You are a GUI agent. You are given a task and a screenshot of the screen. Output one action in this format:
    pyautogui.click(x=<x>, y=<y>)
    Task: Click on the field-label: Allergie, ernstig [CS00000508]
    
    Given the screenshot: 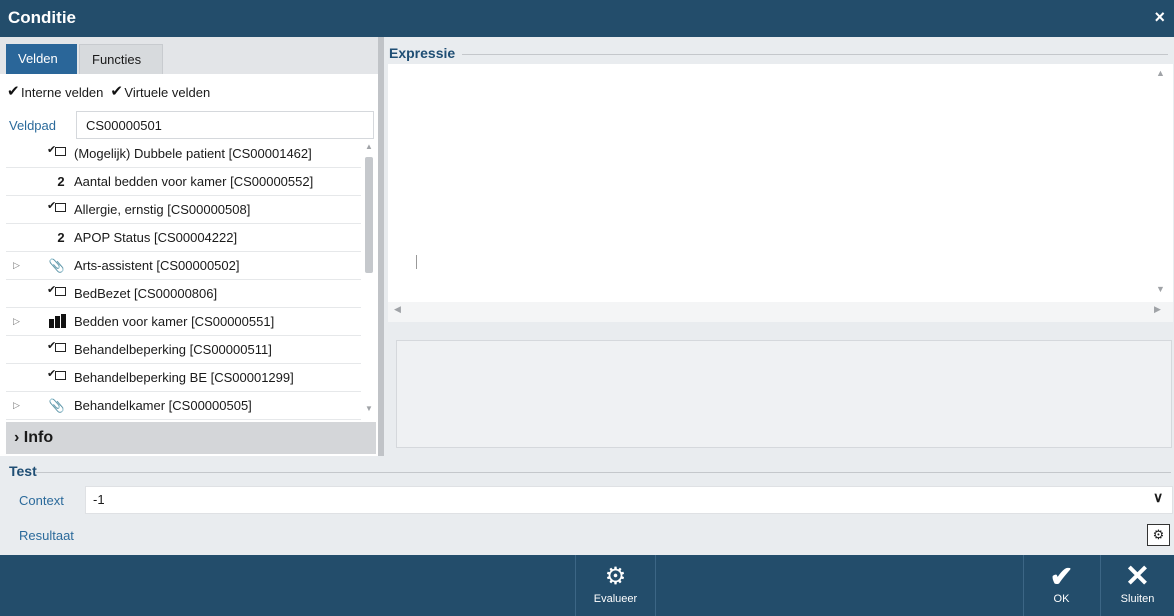 What is the action you would take?
    pyautogui.click(x=162, y=209)
    